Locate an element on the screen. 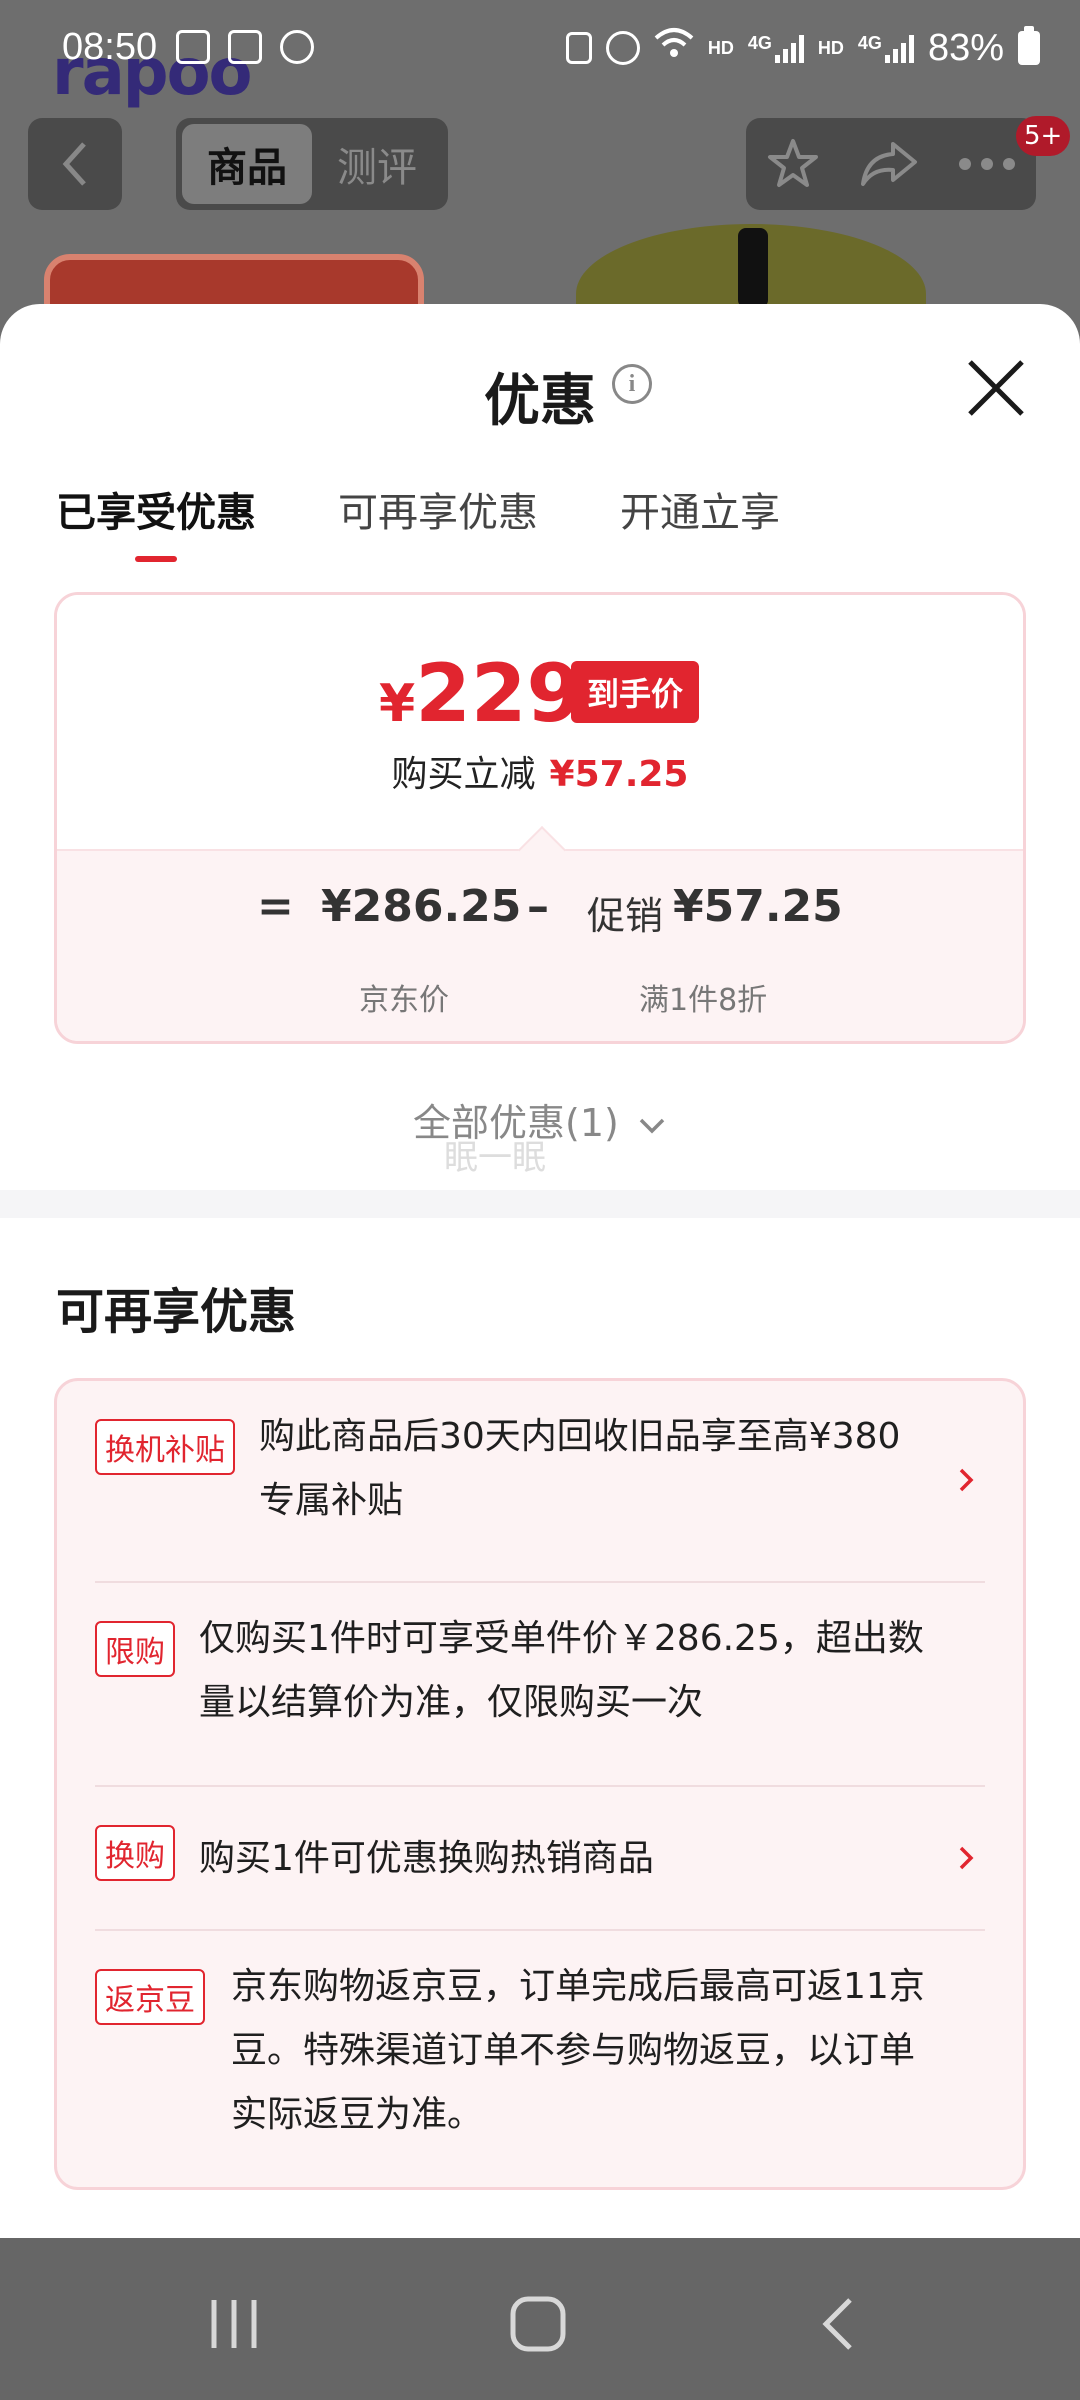 Image resolution: width=1080 pixels, height=2400 pixels. reduction-label: 购买立减 is located at coordinates (463, 774).